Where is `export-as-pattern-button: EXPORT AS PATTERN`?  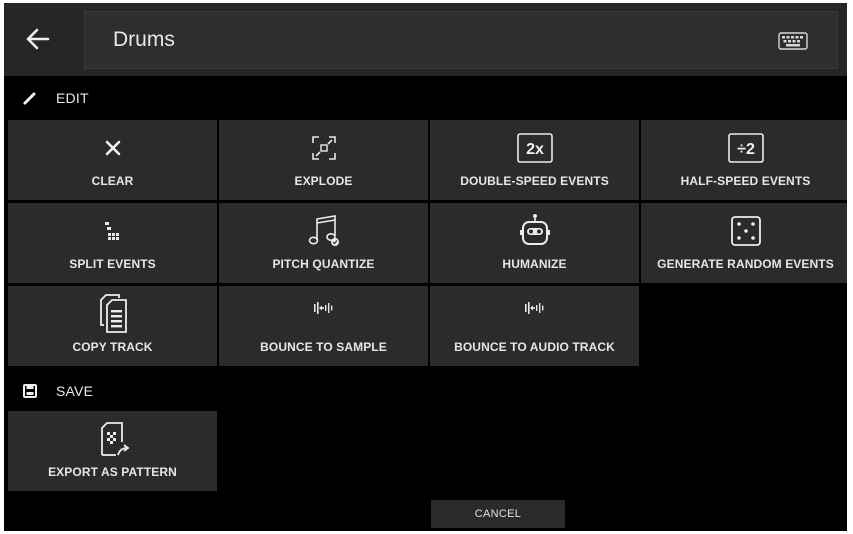
export-as-pattern-button: EXPORT AS PATTERN is located at coordinates (112, 451).